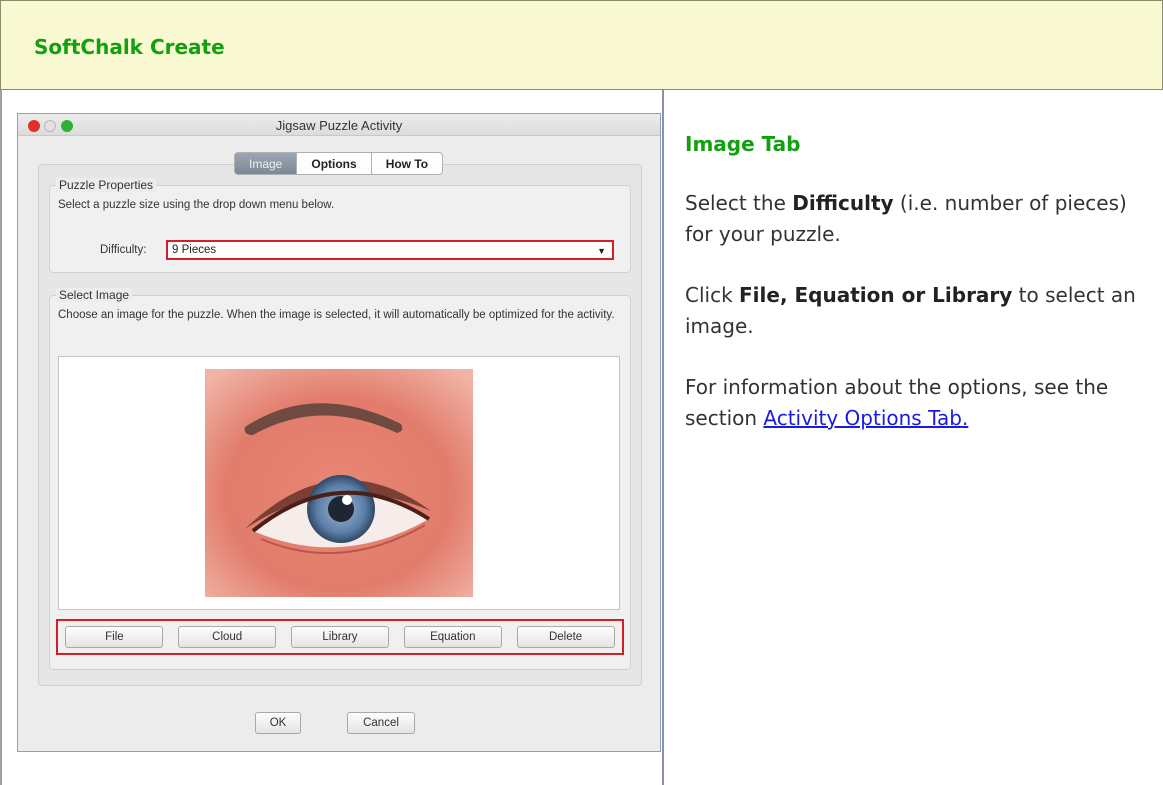 This screenshot has height=785, width=1163. What do you see at coordinates (123, 250) in the screenshot?
I see `difficulty-label: Difficulty:` at bounding box center [123, 250].